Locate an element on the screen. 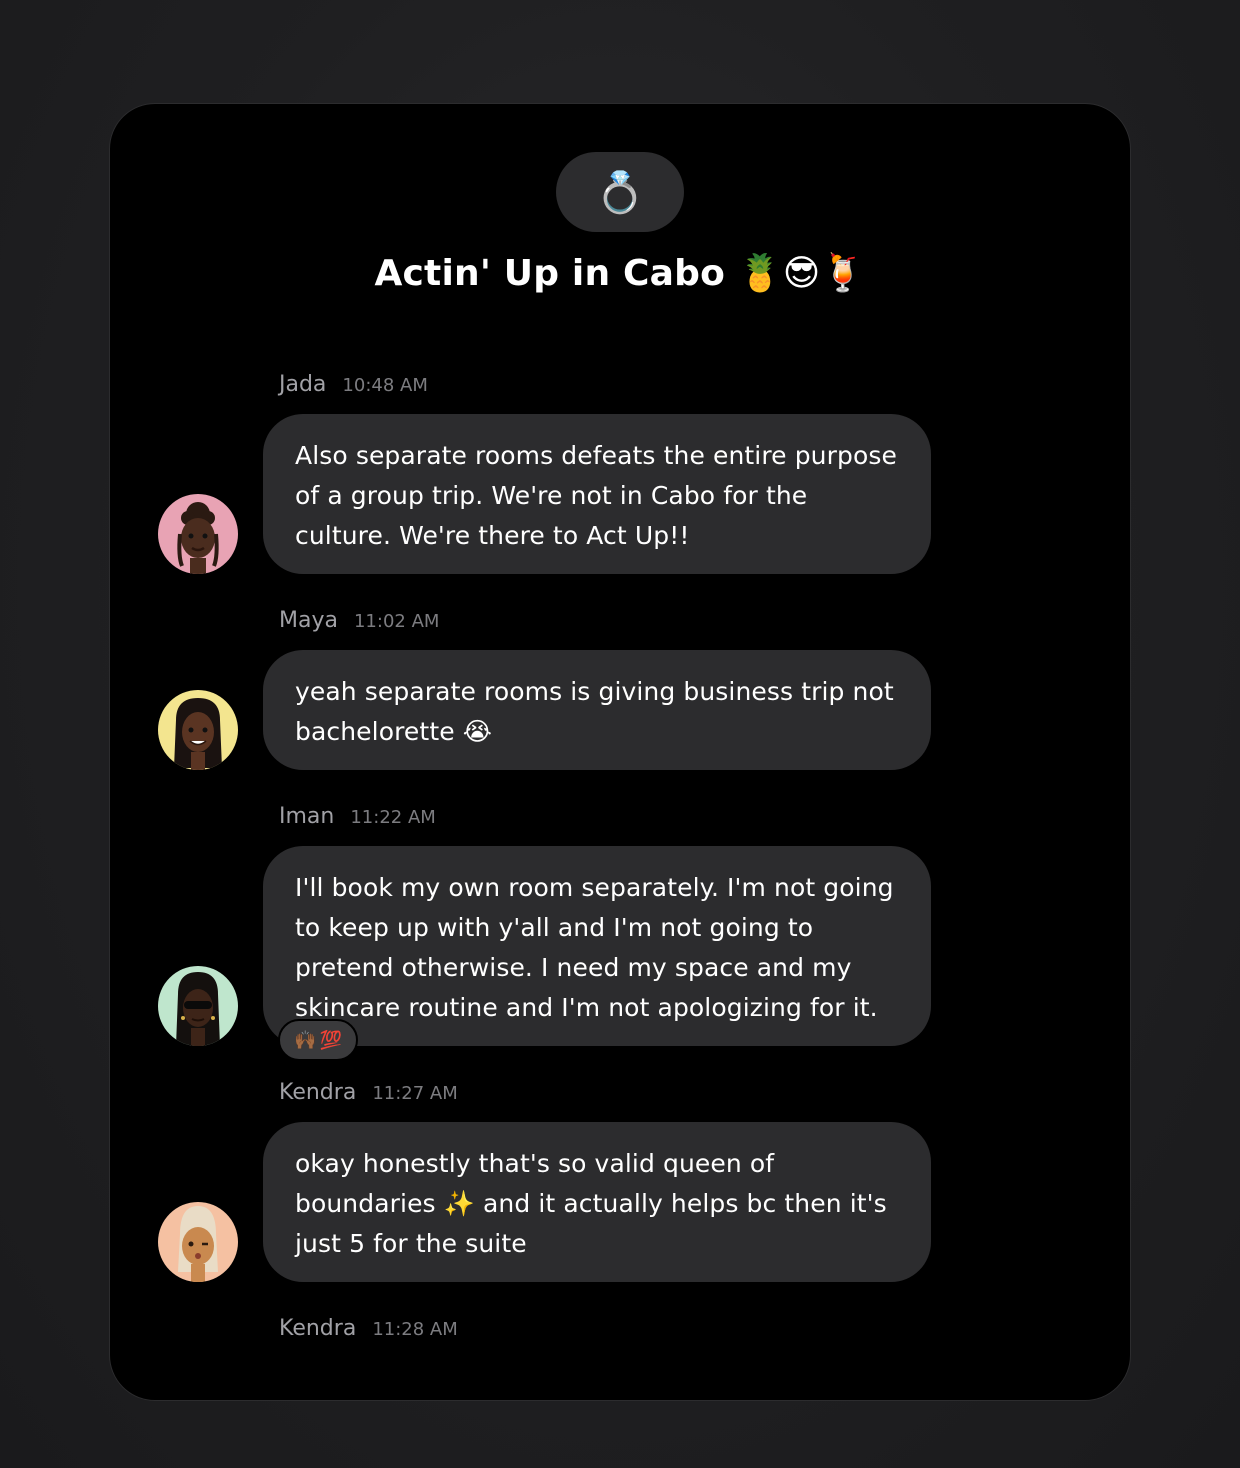 Image resolution: width=1240 pixels, height=1468 pixels. sender-name: Jada is located at coordinates (303, 384).